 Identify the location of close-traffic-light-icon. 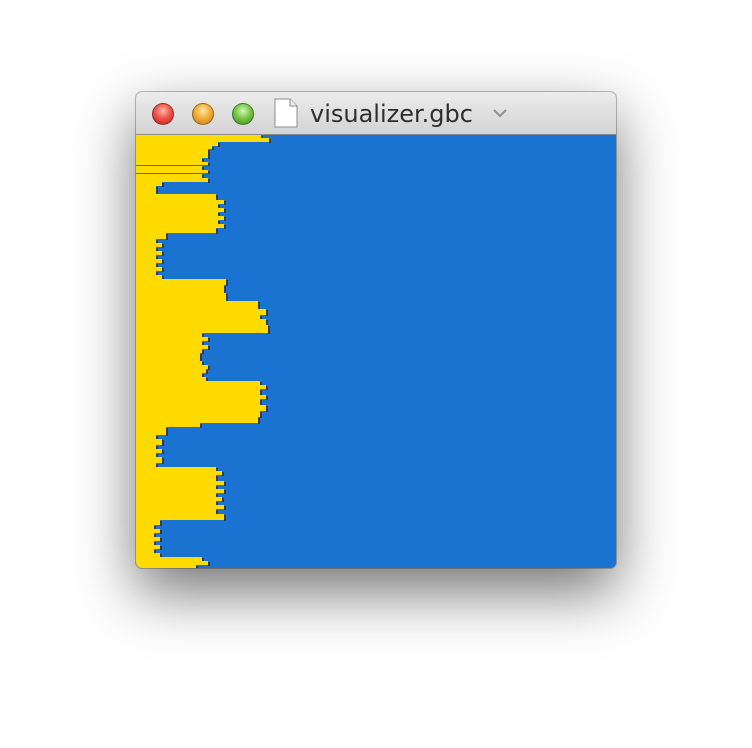
(163, 114).